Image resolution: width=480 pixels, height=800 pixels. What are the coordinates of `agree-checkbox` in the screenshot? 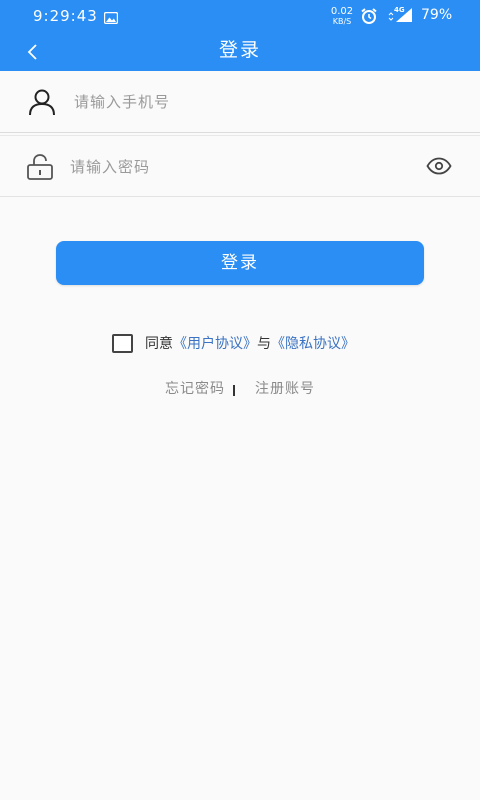 It's located at (122, 343).